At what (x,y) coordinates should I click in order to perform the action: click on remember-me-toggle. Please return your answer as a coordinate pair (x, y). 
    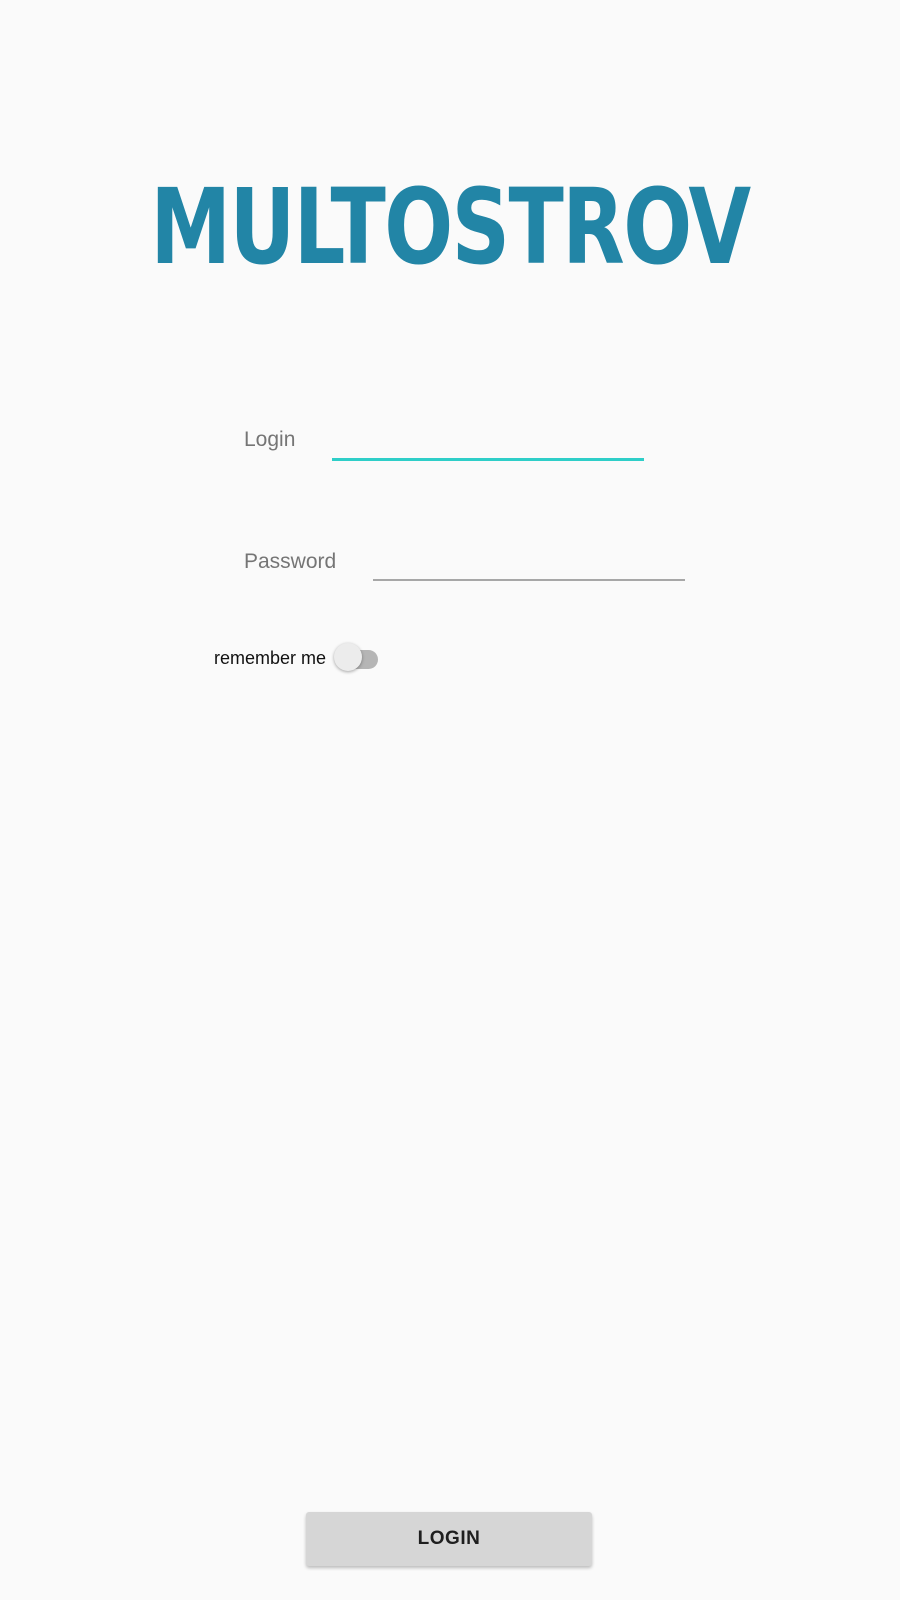
    Looking at the image, I should click on (358, 657).